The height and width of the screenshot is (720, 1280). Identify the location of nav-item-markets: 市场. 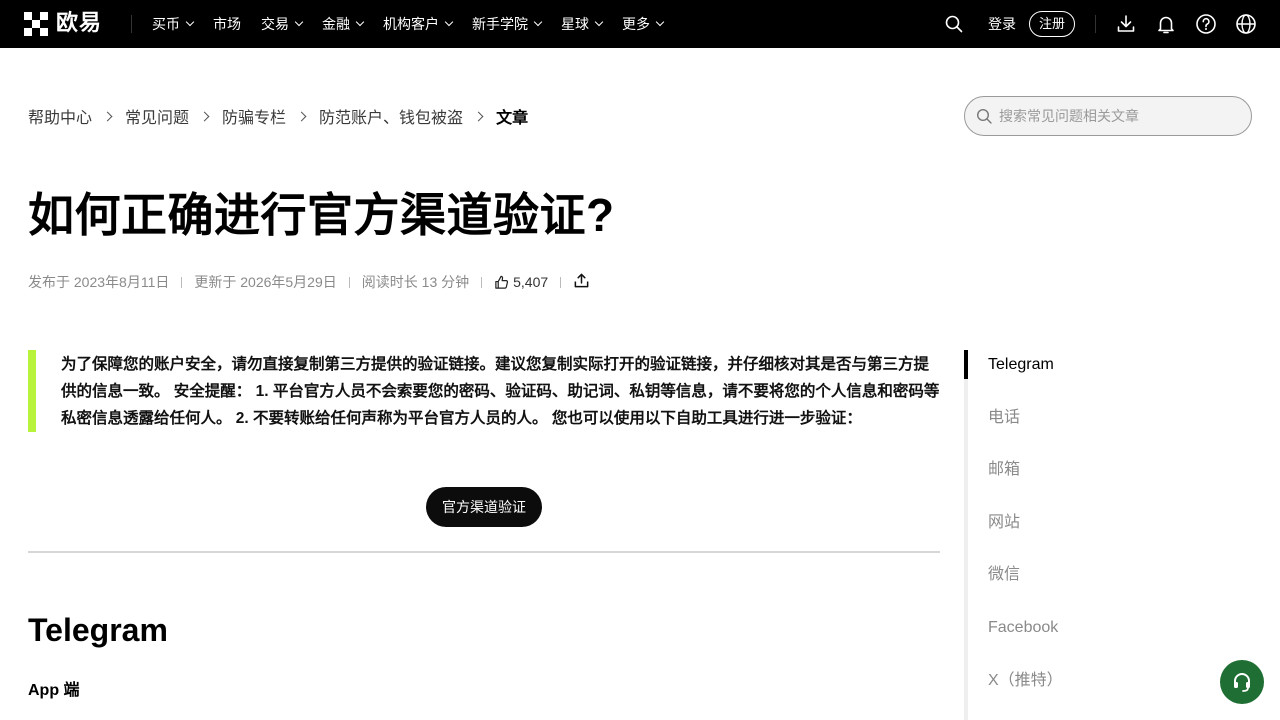
(227, 24).